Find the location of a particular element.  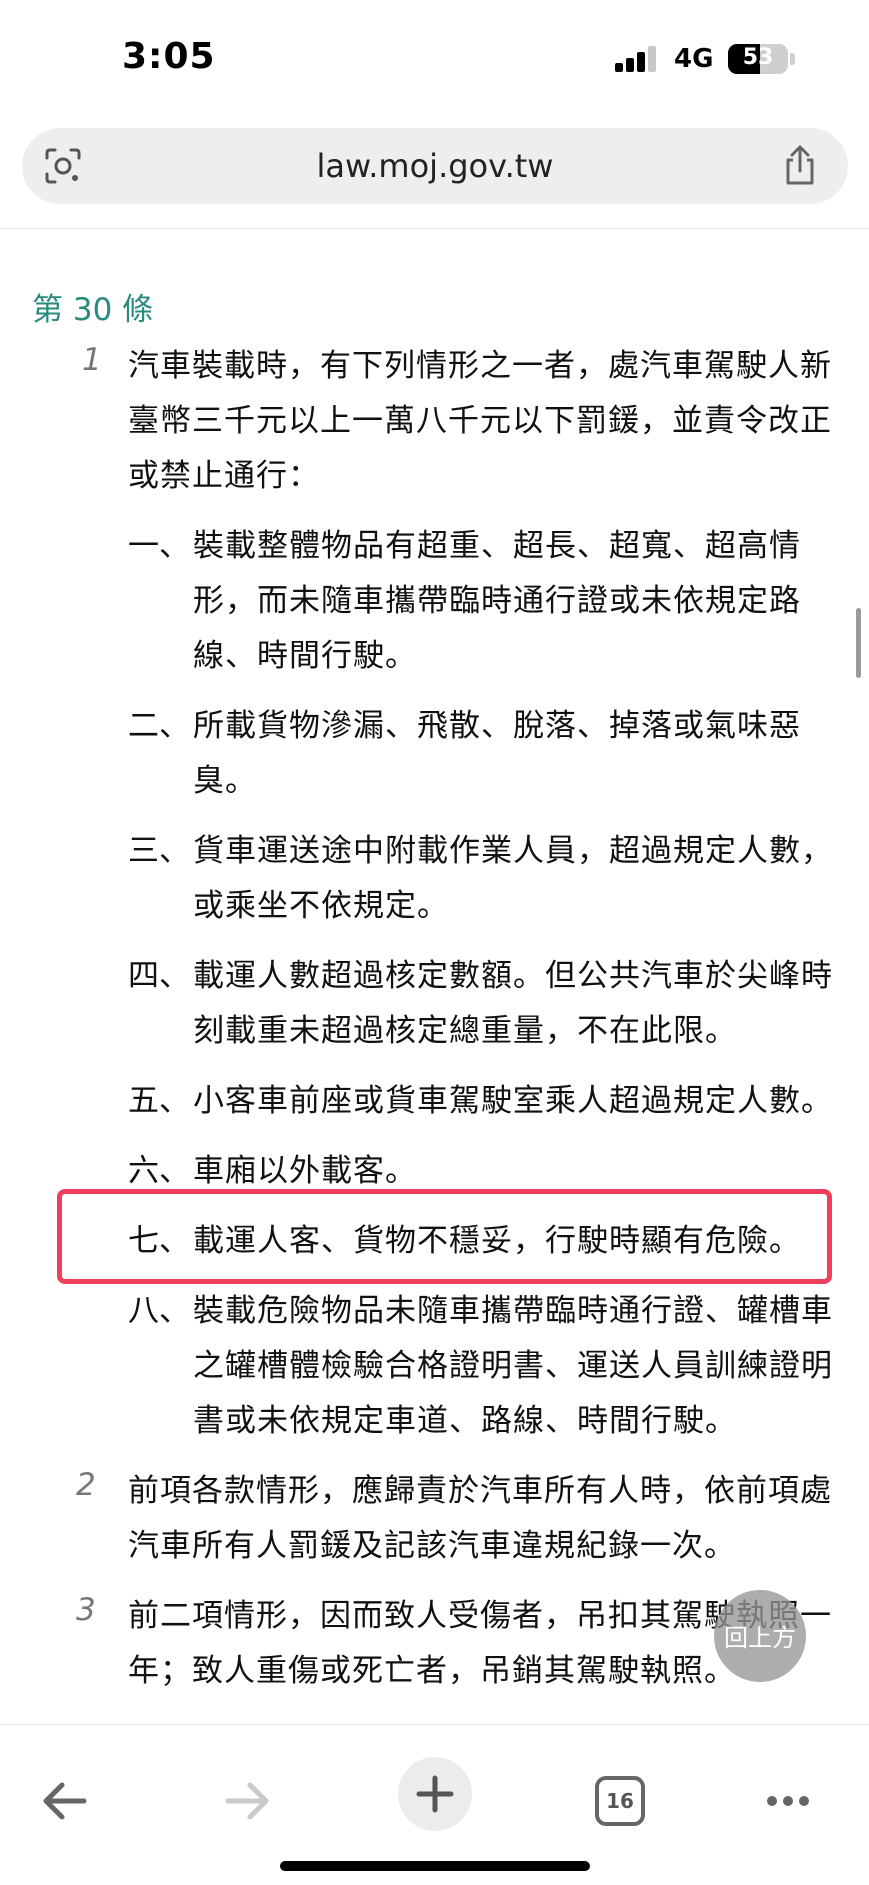

item-number: 八、 is located at coordinates (159, 1311).